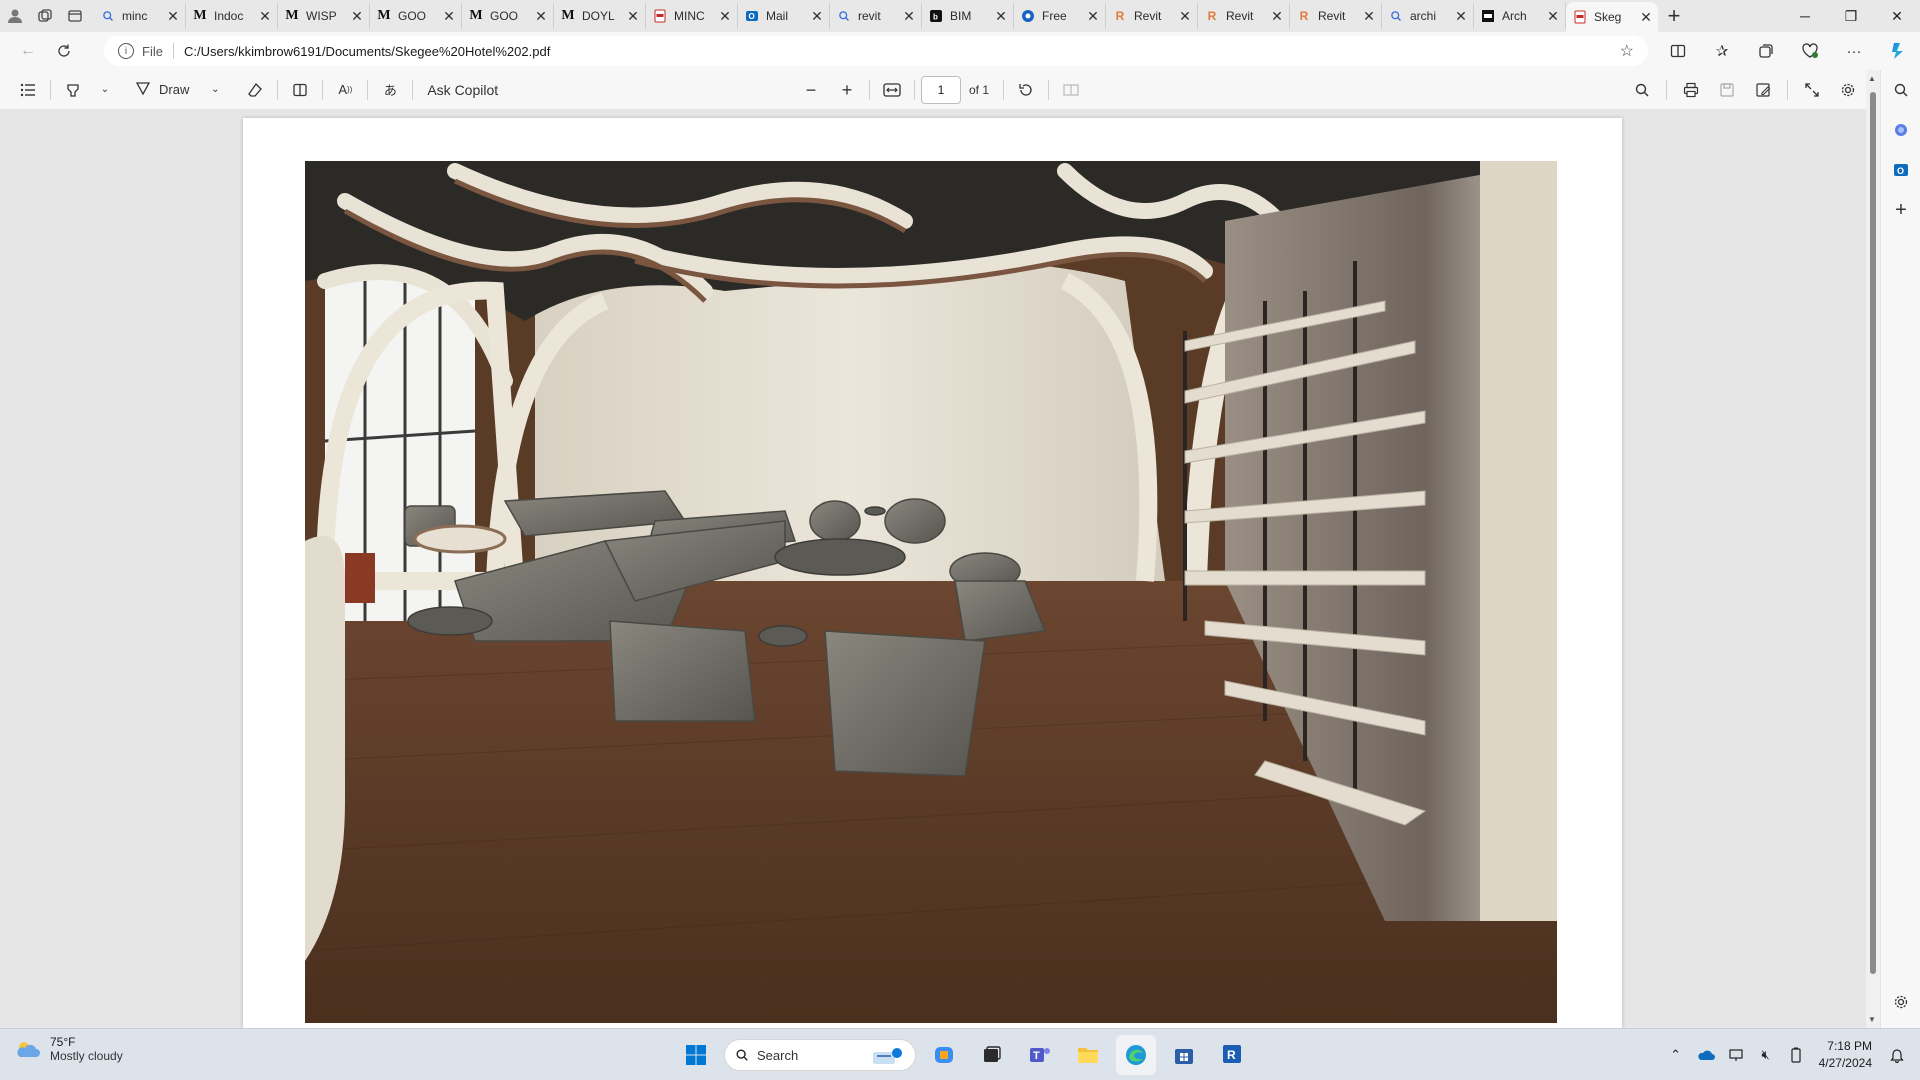 This screenshot has width=1920, height=1080. What do you see at coordinates (1872, 78) in the screenshot?
I see `scroll-up-icon: ▲` at bounding box center [1872, 78].